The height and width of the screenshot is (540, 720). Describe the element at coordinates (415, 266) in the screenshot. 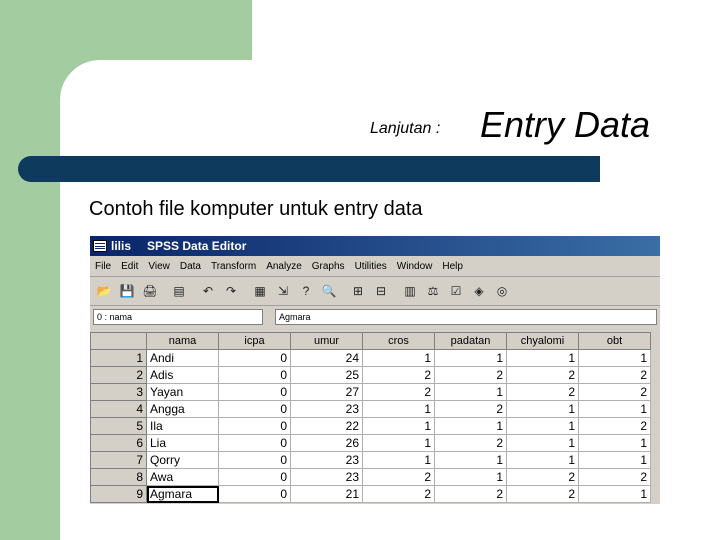

I see `menu-item-window: Window` at that location.